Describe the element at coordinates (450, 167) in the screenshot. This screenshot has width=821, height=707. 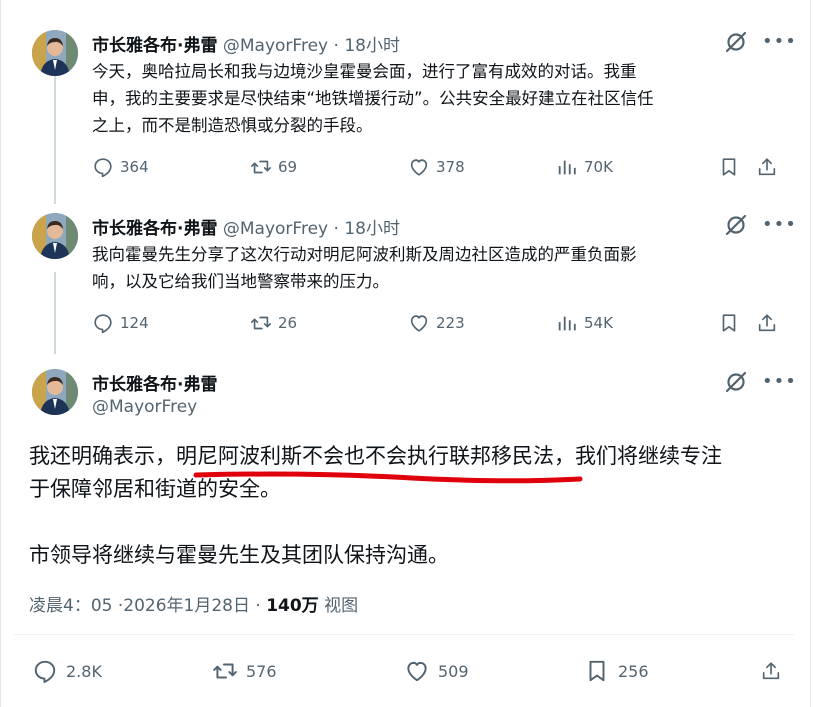
I see `like-count: 378` at that location.